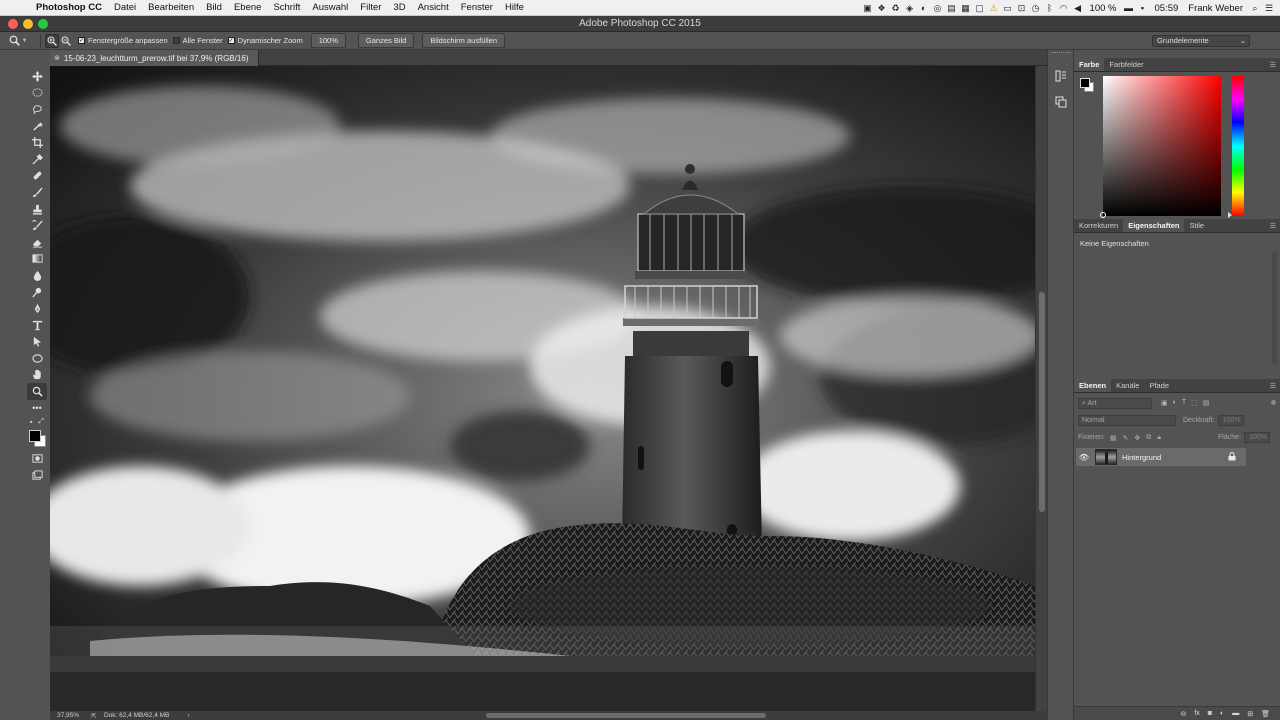 The width and height of the screenshot is (1280, 720). I want to click on hue-slider-handle, so click(1230, 215).